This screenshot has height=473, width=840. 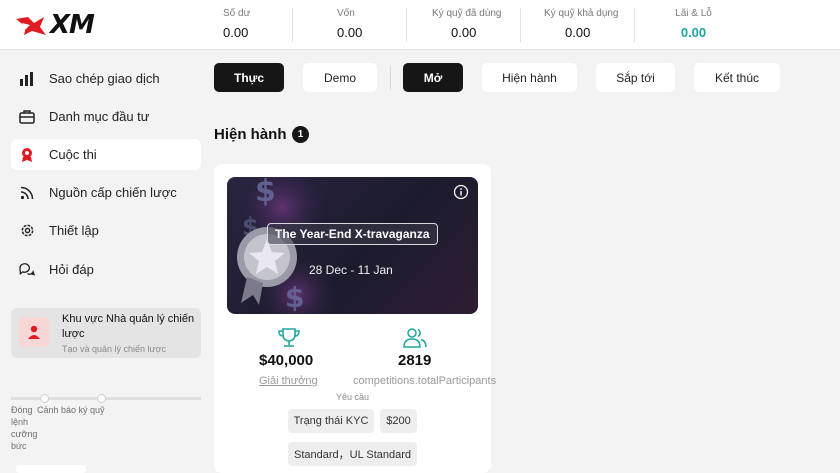 I want to click on equity-value: 0.00, so click(x=350, y=32).